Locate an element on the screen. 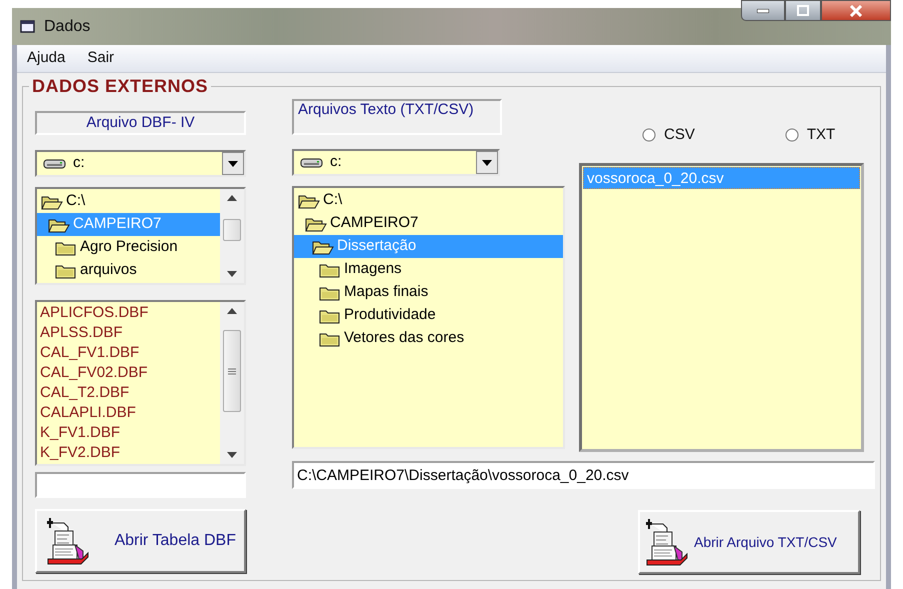 This screenshot has width=903, height=589. file-item: CAL_FV1.DBF is located at coordinates (130, 353).